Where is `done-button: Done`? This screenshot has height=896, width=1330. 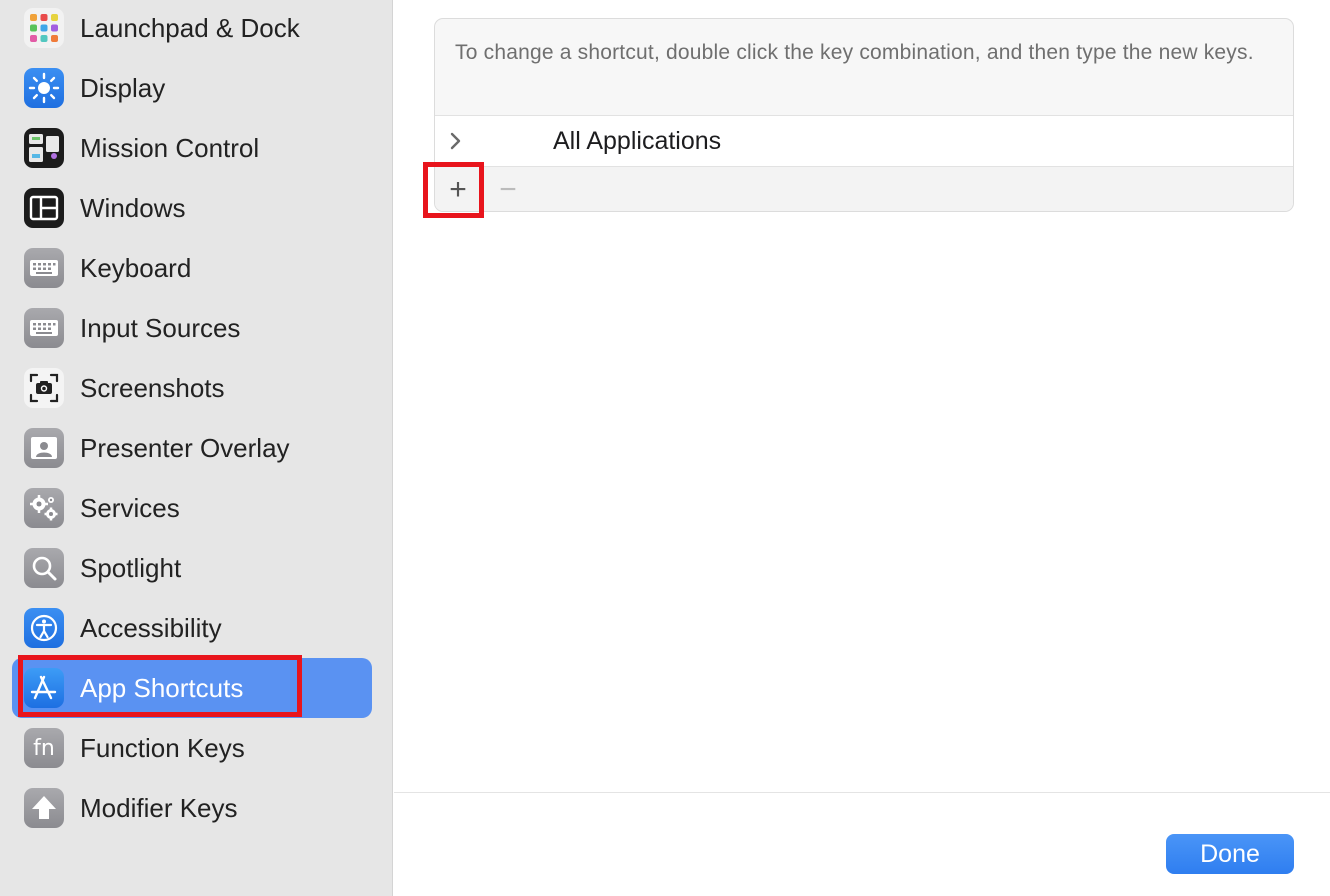
done-button: Done is located at coordinates (1230, 854).